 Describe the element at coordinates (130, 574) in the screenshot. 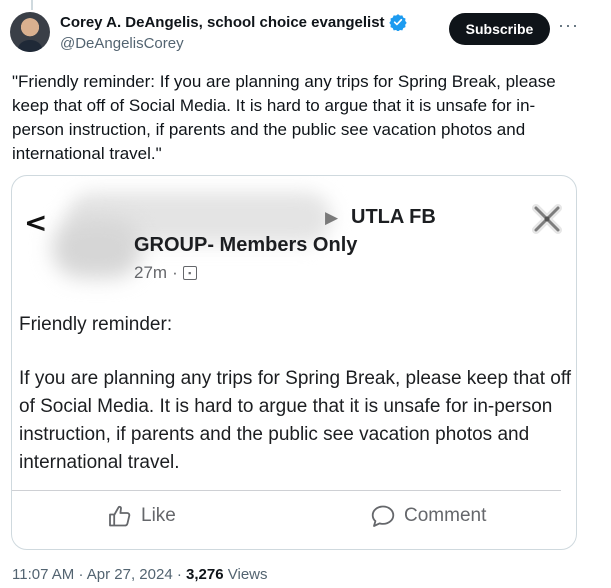

I see `tweet-date: Apr 27, 2024` at that location.